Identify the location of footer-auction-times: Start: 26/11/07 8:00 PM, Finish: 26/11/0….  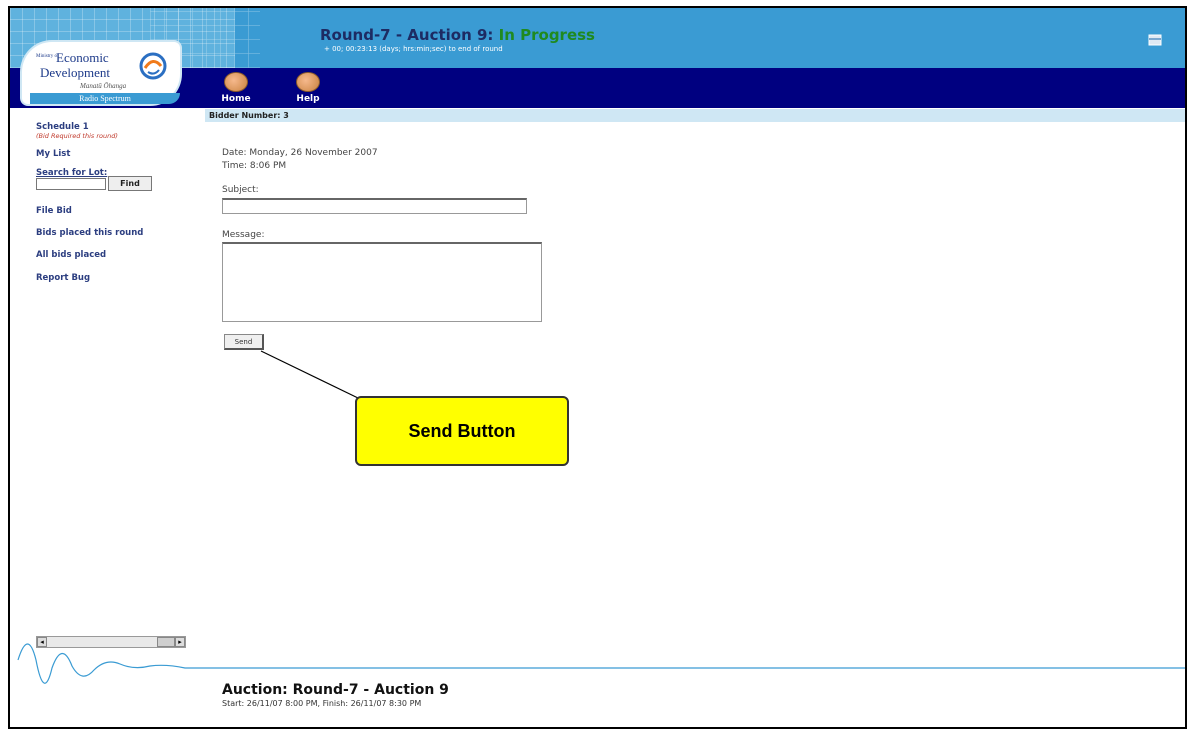
(322, 703).